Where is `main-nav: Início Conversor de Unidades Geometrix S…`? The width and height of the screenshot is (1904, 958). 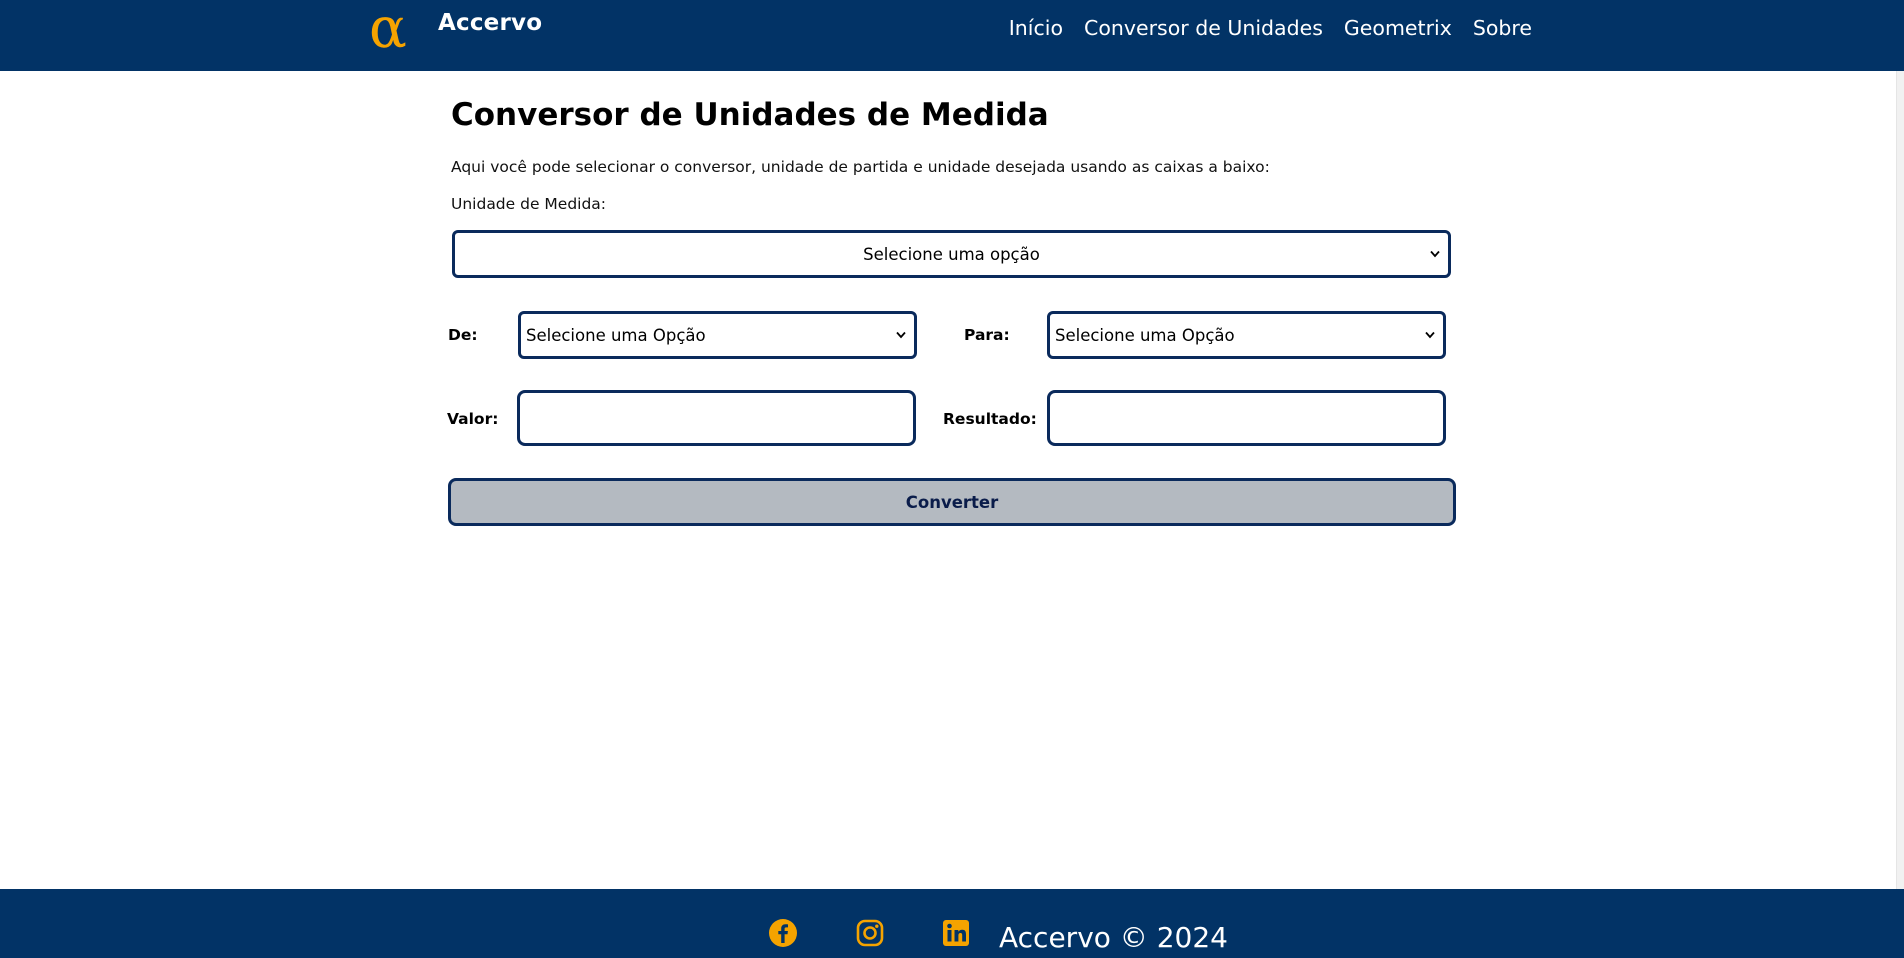 main-nav: Início Conversor de Unidades Geometrix S… is located at coordinates (1270, 28).